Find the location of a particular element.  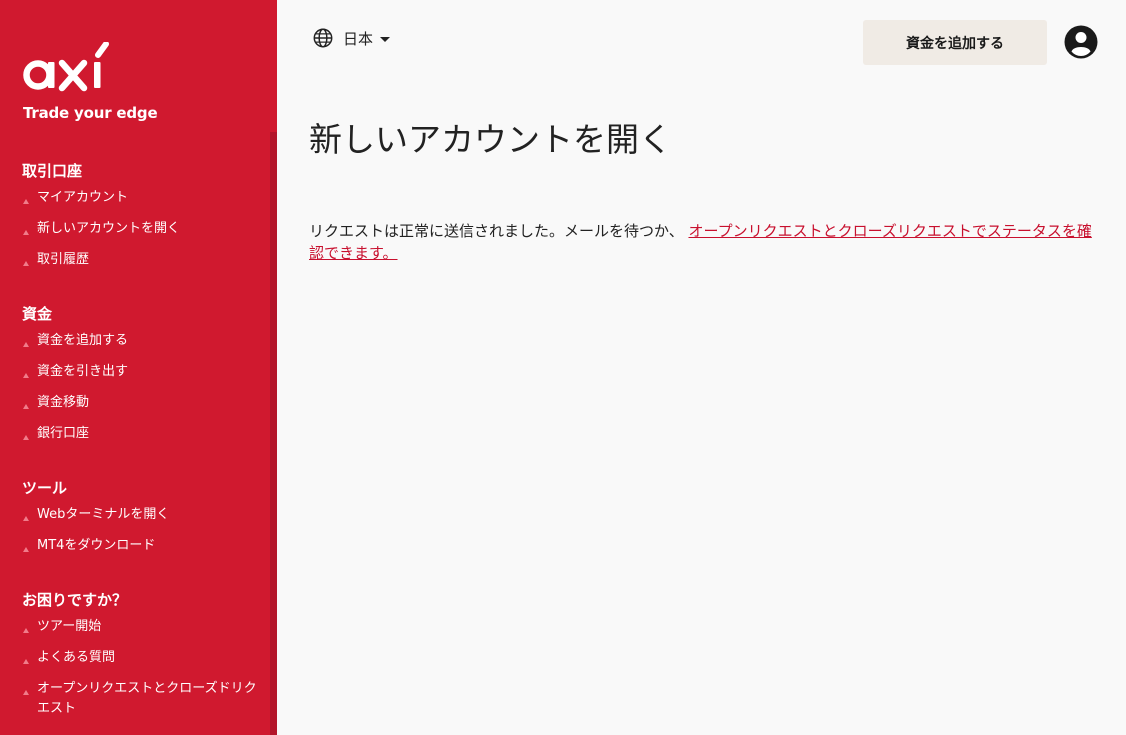

nav-section-funds: 資金 資金を追加する 資金を引き出す 資金移動 銀行口座 is located at coordinates (135, 381).